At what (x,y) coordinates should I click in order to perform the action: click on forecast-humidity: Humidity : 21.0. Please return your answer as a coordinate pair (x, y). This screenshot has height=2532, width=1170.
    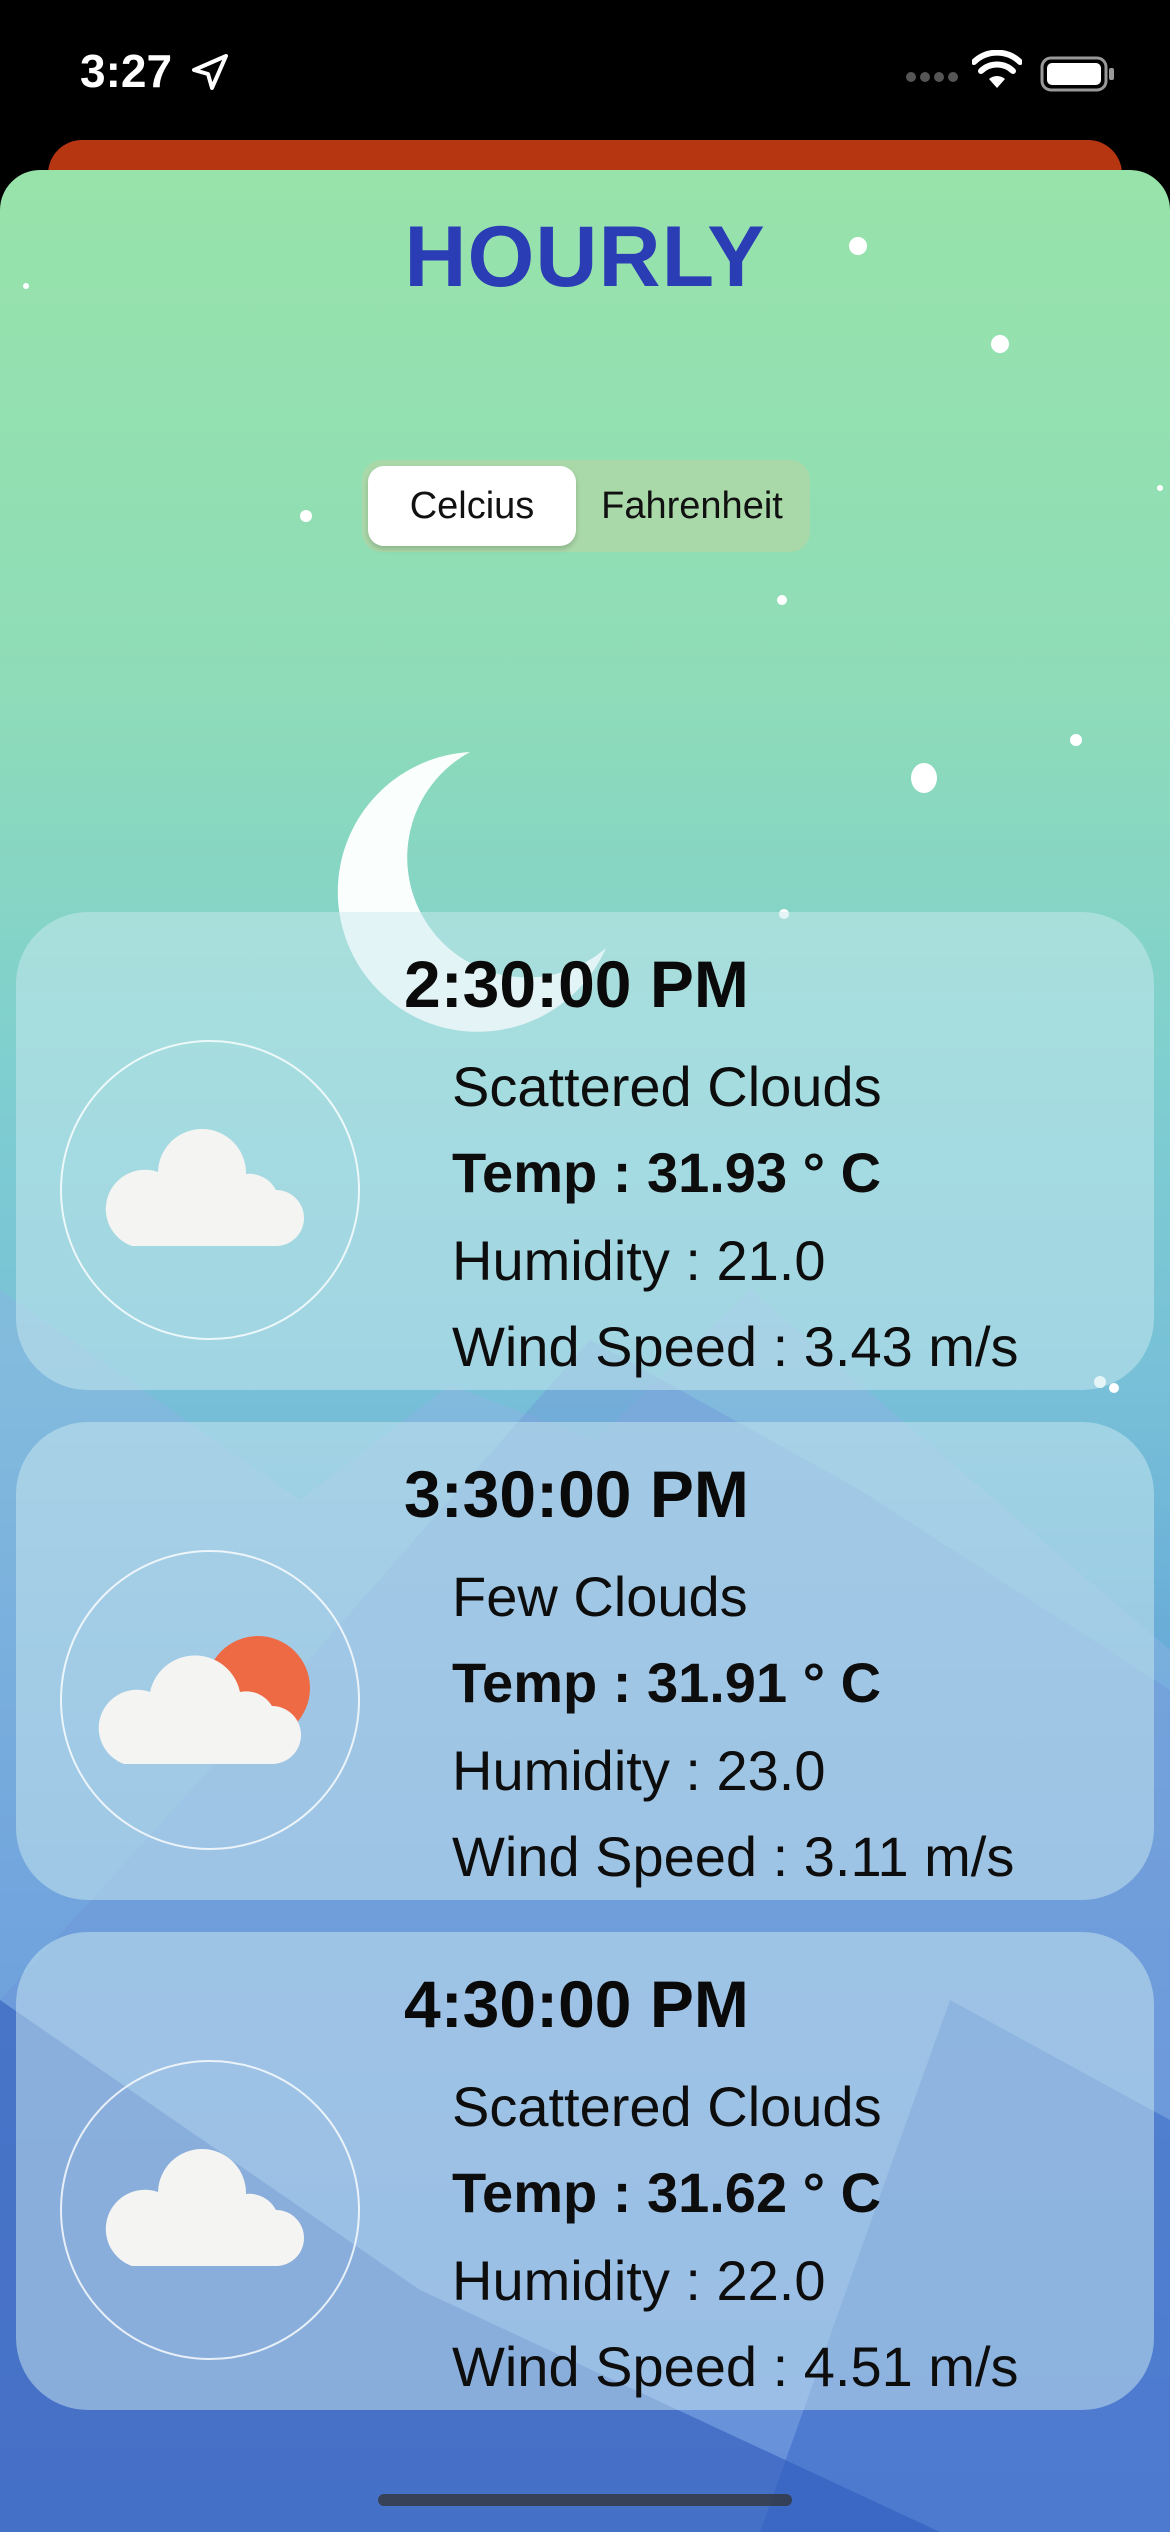
    Looking at the image, I should click on (639, 1260).